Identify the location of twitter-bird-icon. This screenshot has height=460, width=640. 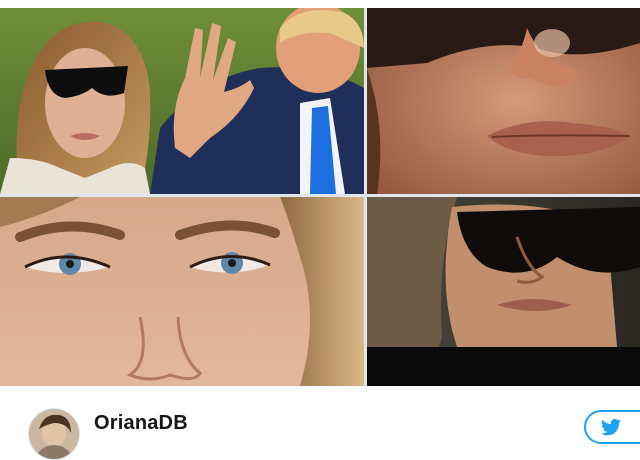
(611, 427).